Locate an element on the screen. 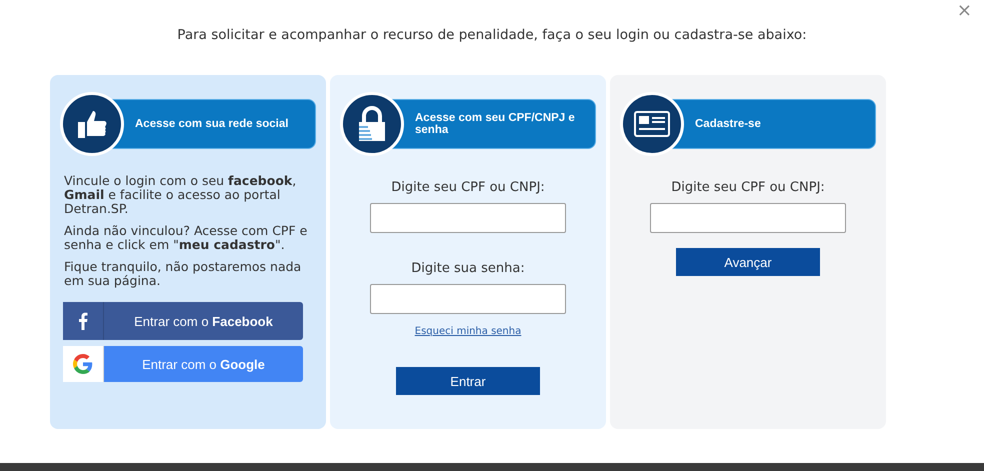 The height and width of the screenshot is (471, 984). next-button: Avançar is located at coordinates (748, 262).